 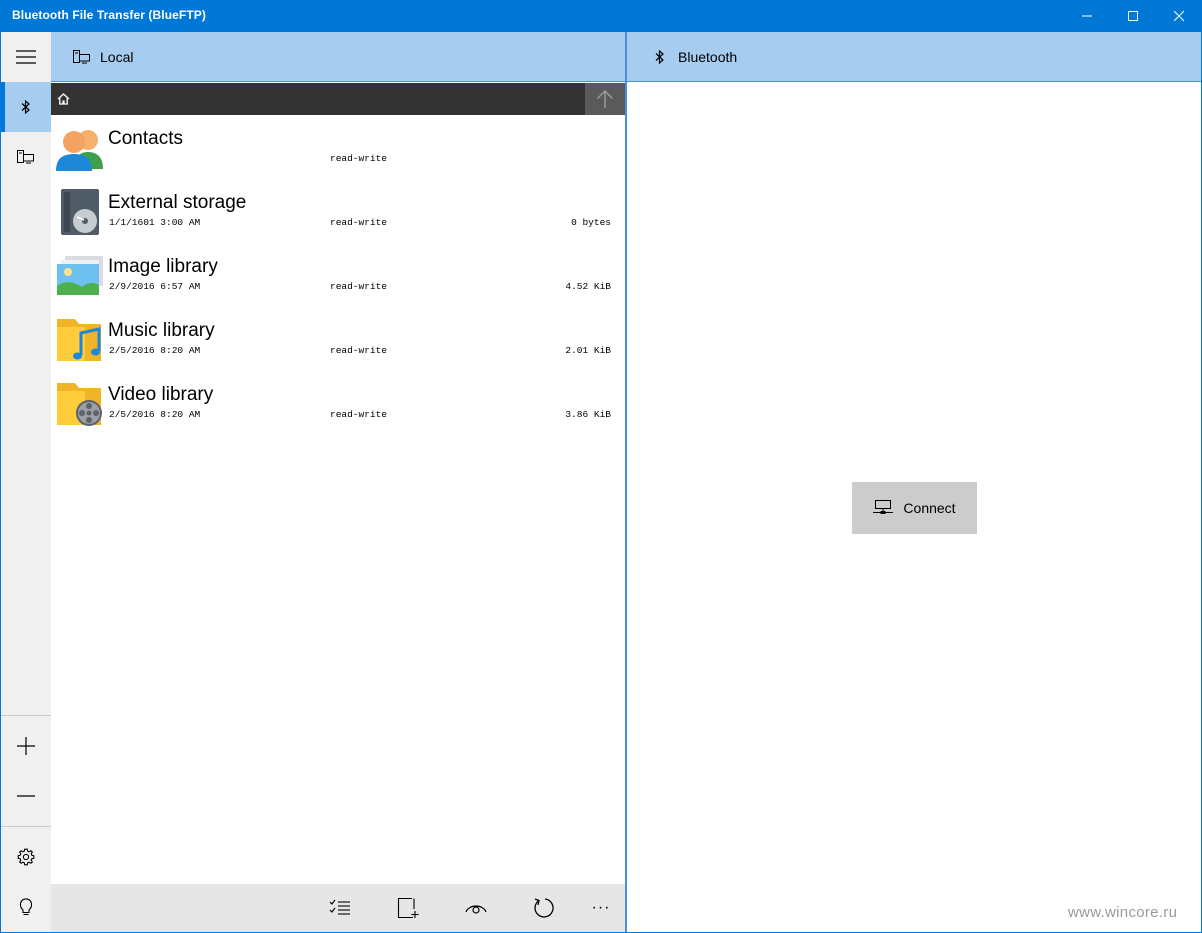 What do you see at coordinates (177, 202) in the screenshot?
I see `file-name: External storage` at bounding box center [177, 202].